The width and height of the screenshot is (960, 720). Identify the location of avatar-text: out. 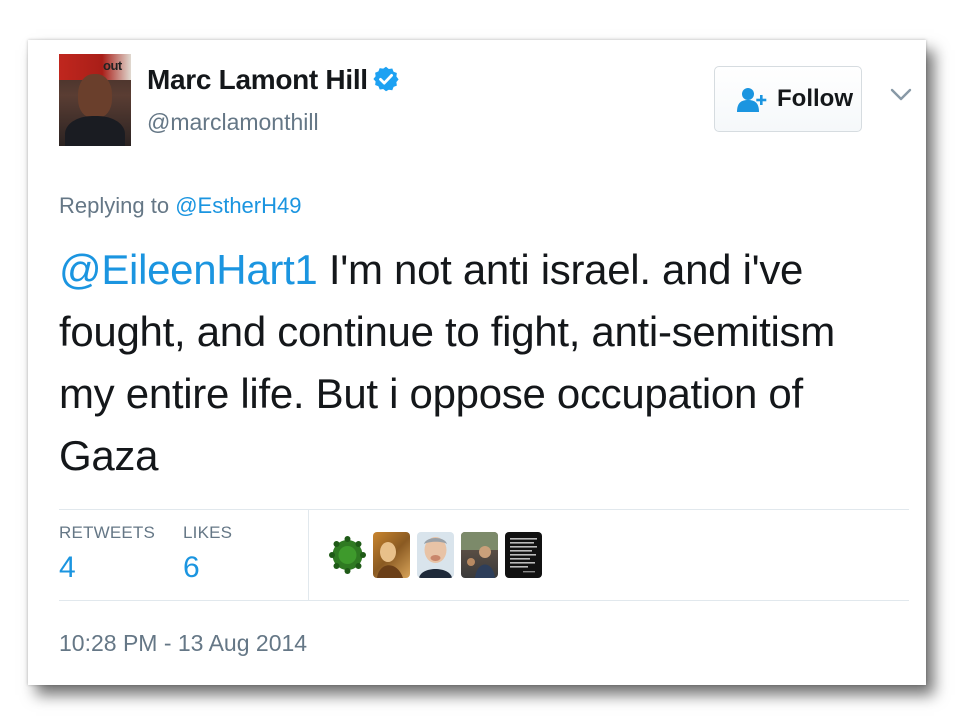
(112, 65).